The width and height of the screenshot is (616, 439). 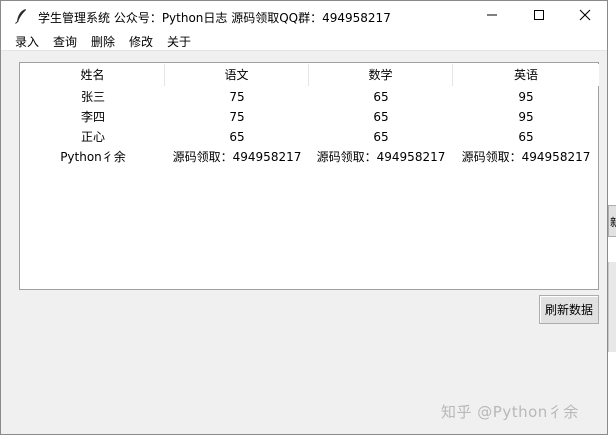 What do you see at coordinates (304, 41) in the screenshot?
I see `menu-bar: 录入 查询 删除 修改 关于` at bounding box center [304, 41].